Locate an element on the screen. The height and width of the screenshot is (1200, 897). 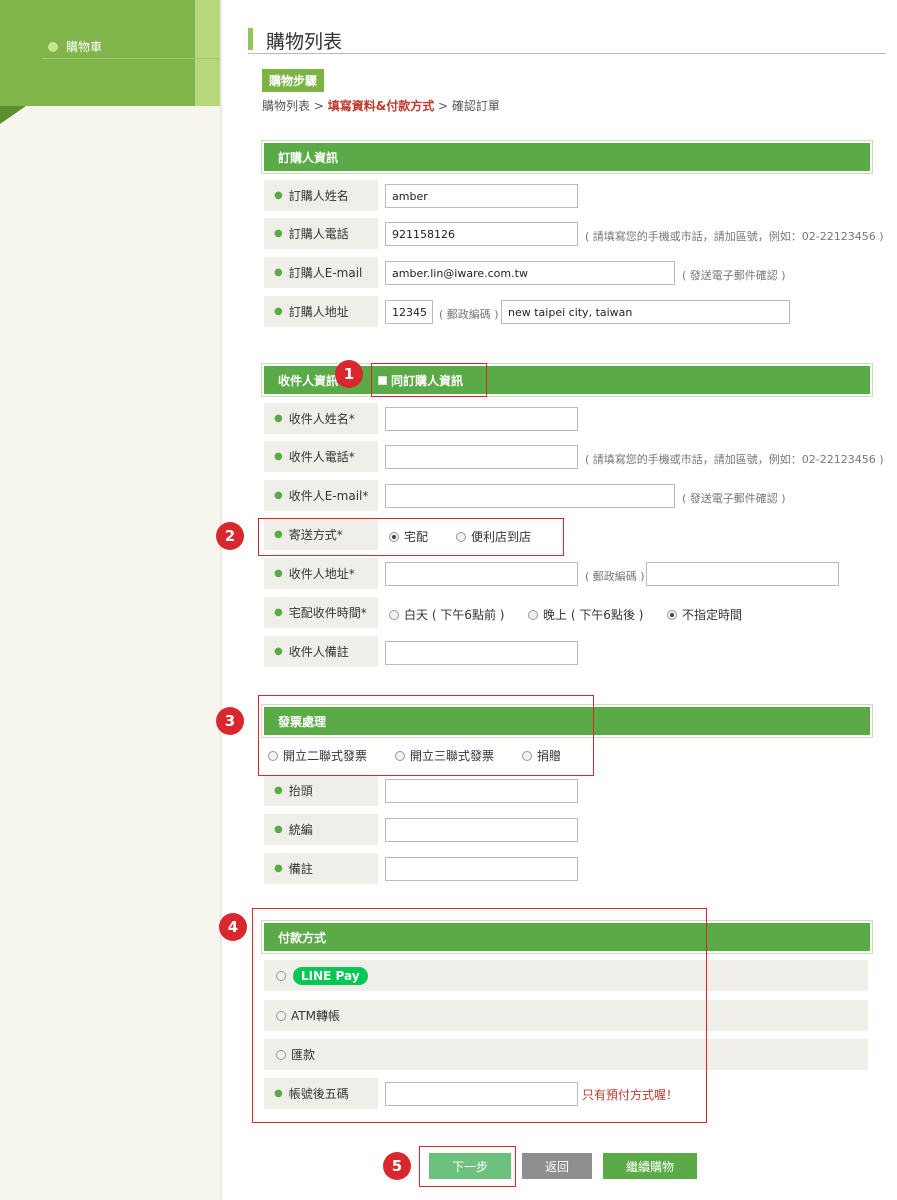
field-label: ● 訂購人姓名 is located at coordinates (321, 195).